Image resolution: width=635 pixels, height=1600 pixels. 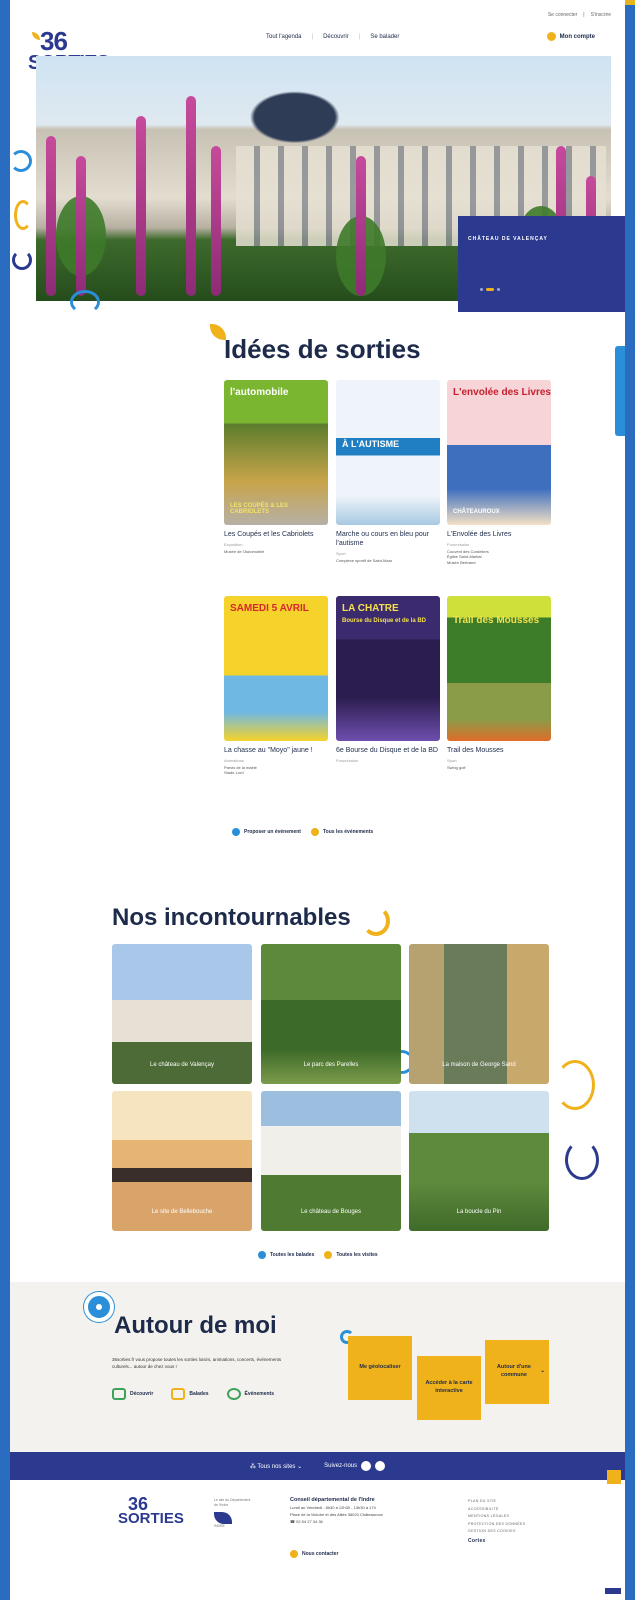 I want to click on event-title: Trail des Mousses, so click(x=475, y=750).